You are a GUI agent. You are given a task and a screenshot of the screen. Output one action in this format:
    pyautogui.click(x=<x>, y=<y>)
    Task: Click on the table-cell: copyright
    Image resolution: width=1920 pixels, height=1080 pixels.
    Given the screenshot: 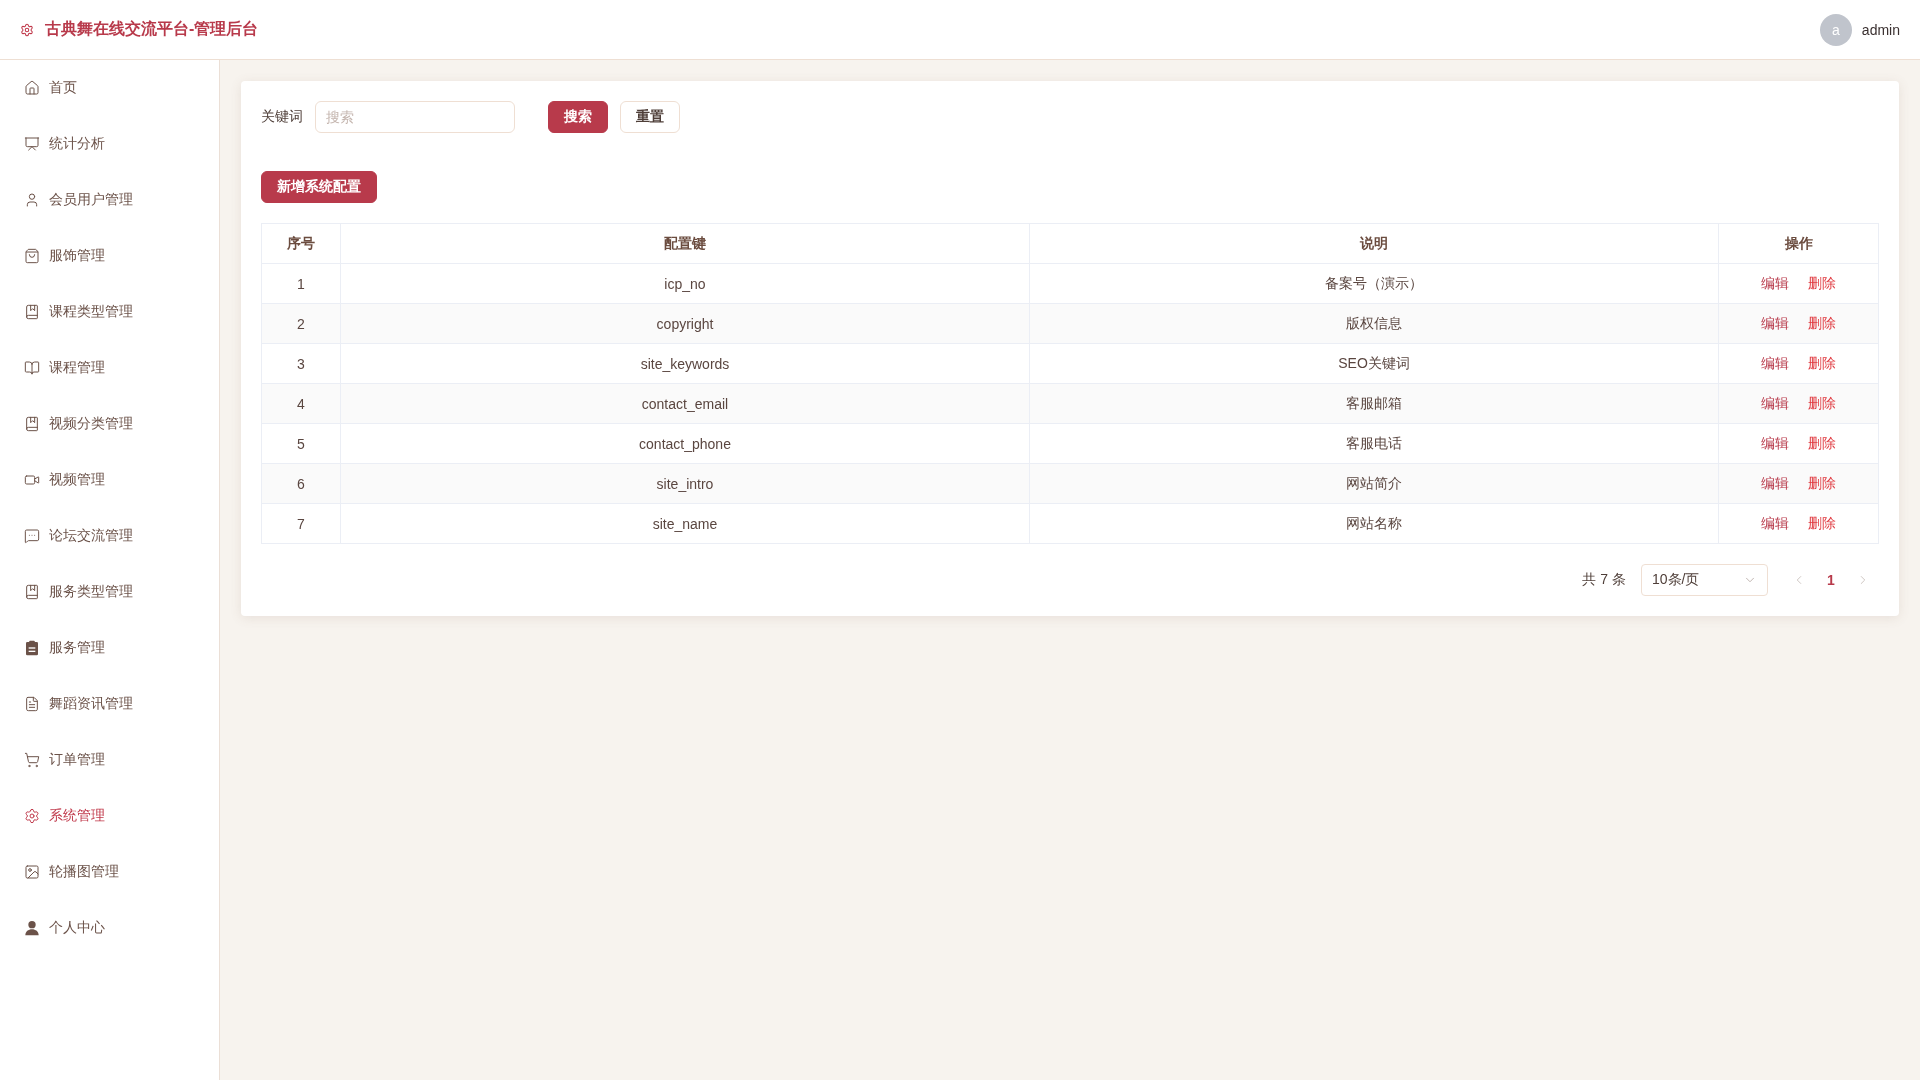 What is the action you would take?
    pyautogui.click(x=685, y=323)
    